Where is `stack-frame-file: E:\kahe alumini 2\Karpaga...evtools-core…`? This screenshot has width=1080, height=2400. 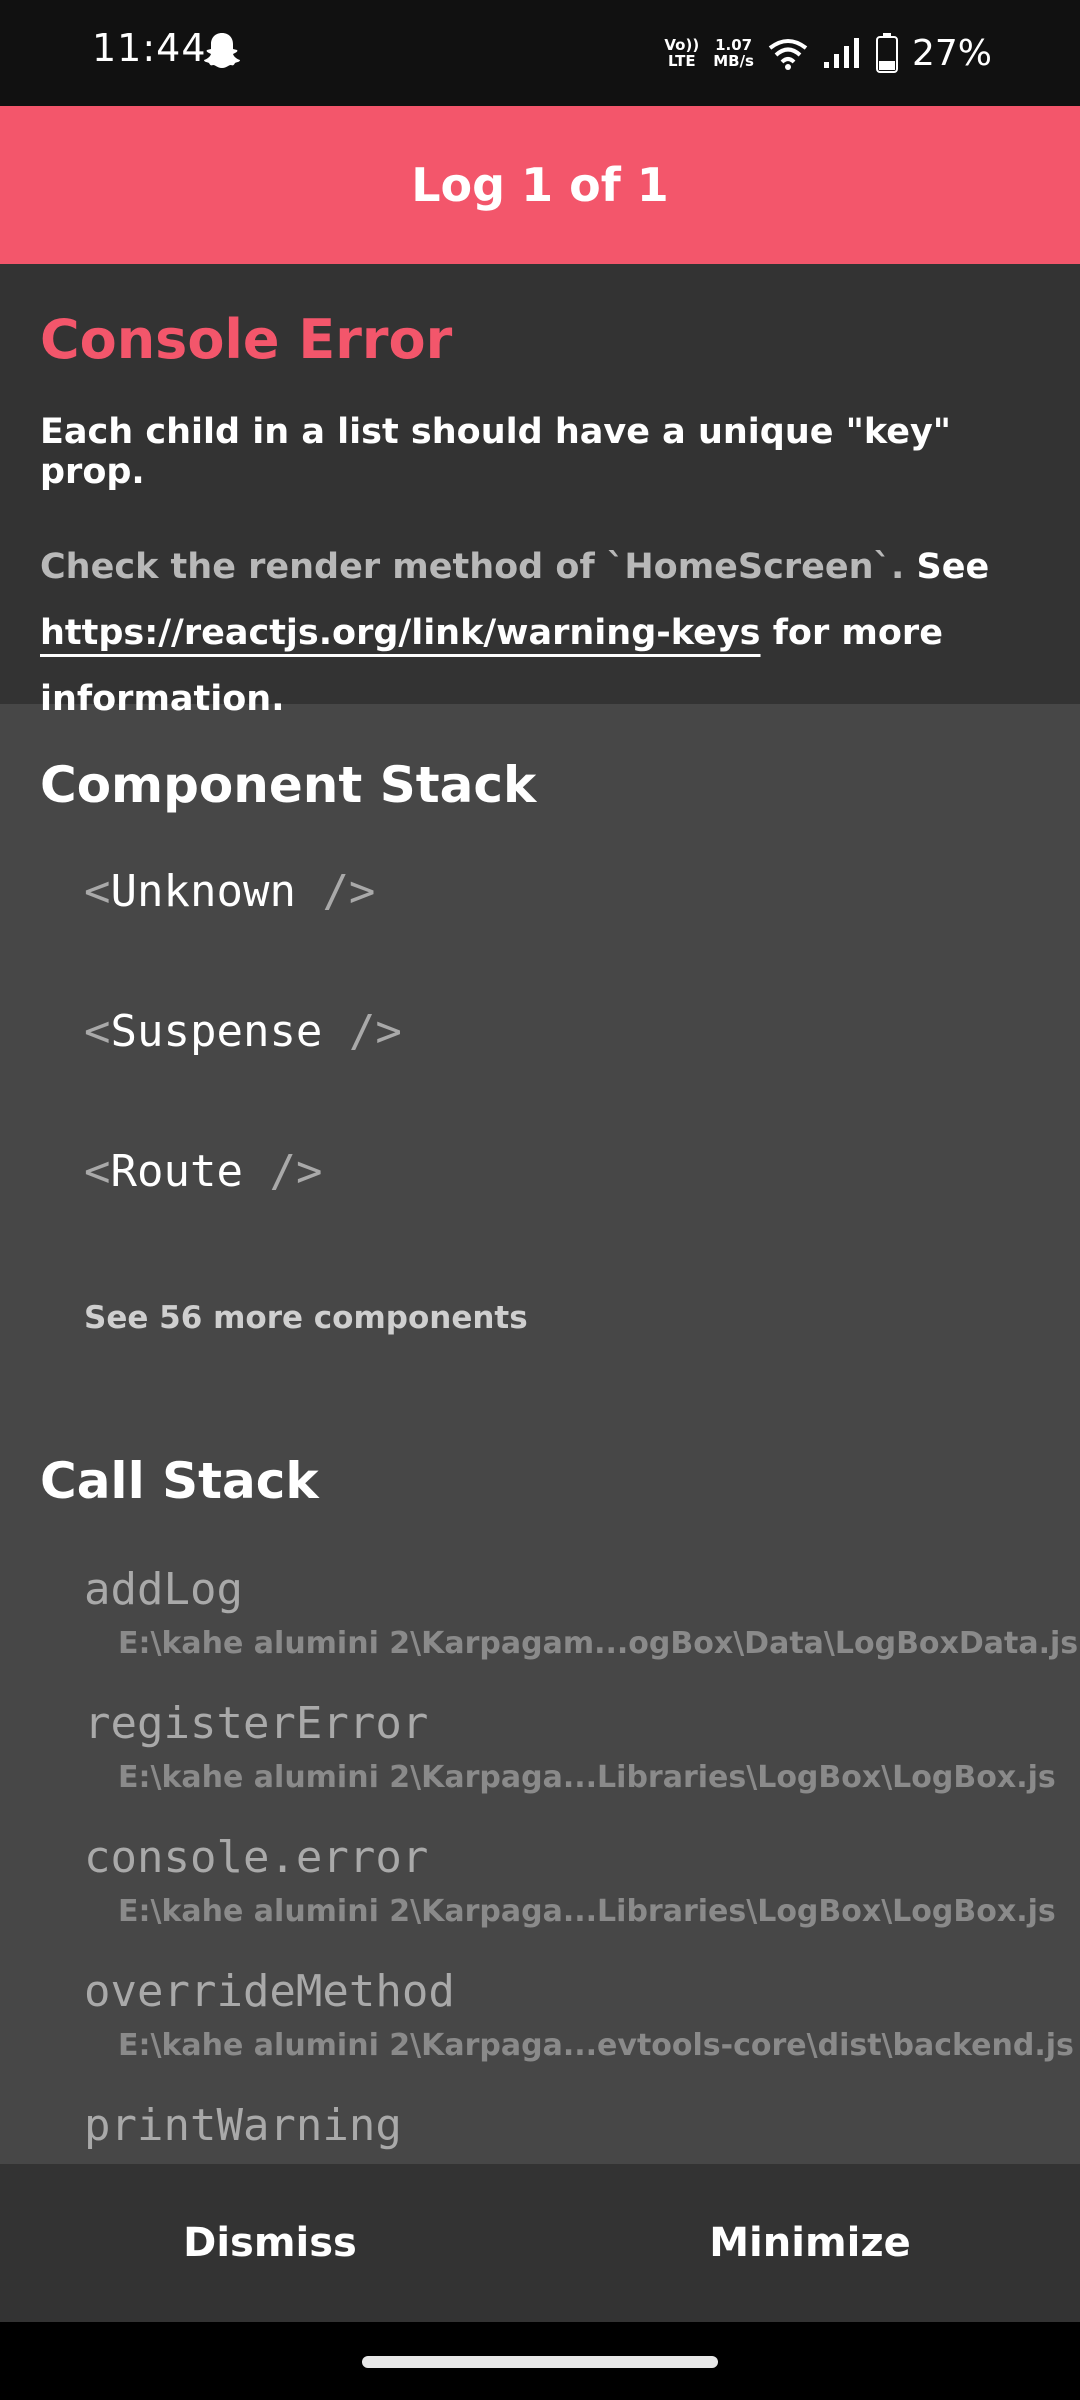 stack-frame-file: E:\kahe alumini 2\Karpaga...evtools-core… is located at coordinates (596, 2045).